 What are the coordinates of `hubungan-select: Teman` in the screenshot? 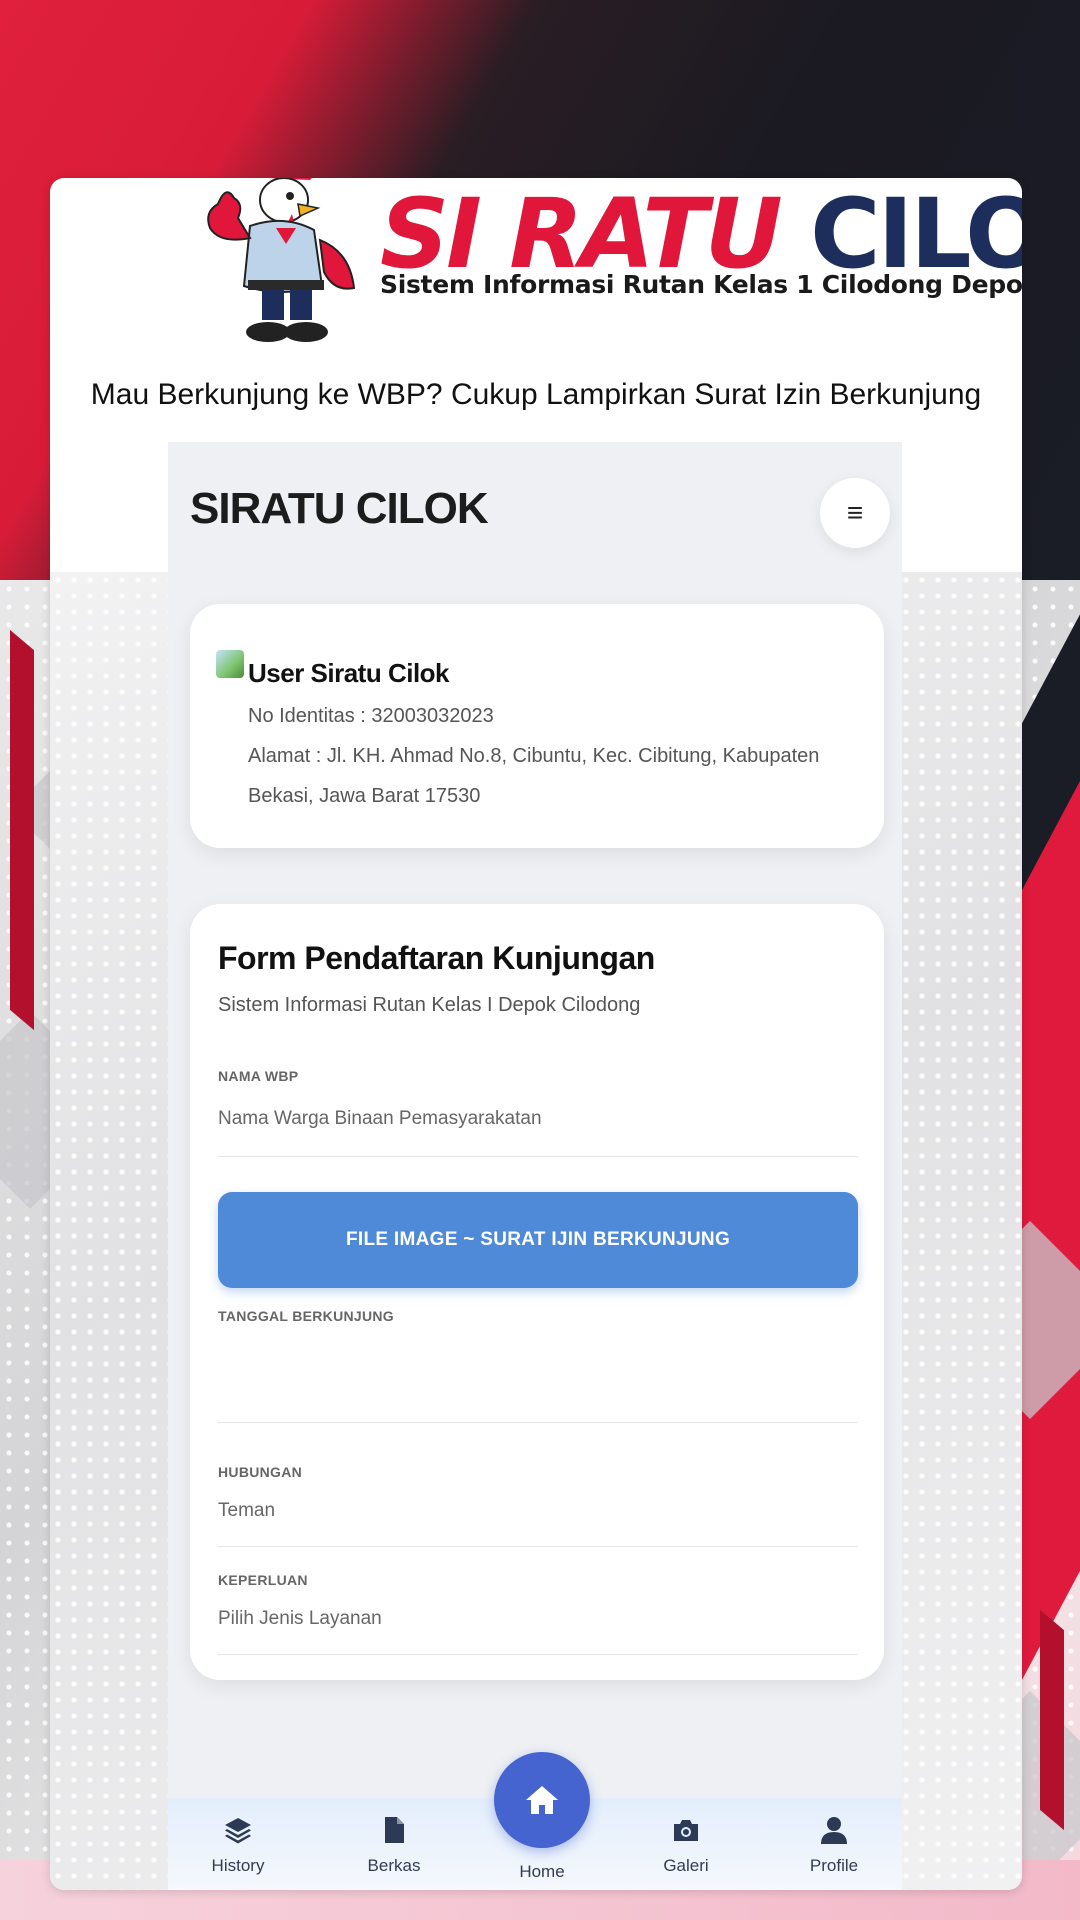 It's located at (246, 1511).